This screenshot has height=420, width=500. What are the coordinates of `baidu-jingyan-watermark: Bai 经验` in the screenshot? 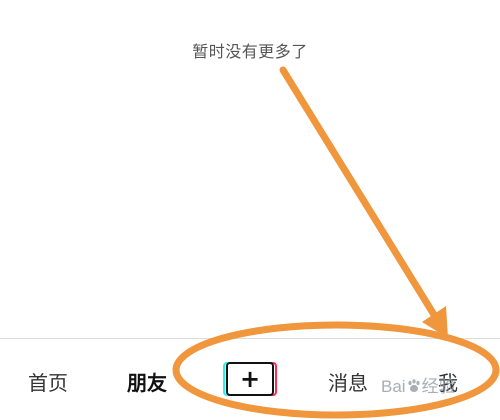 It's located at (418, 384).